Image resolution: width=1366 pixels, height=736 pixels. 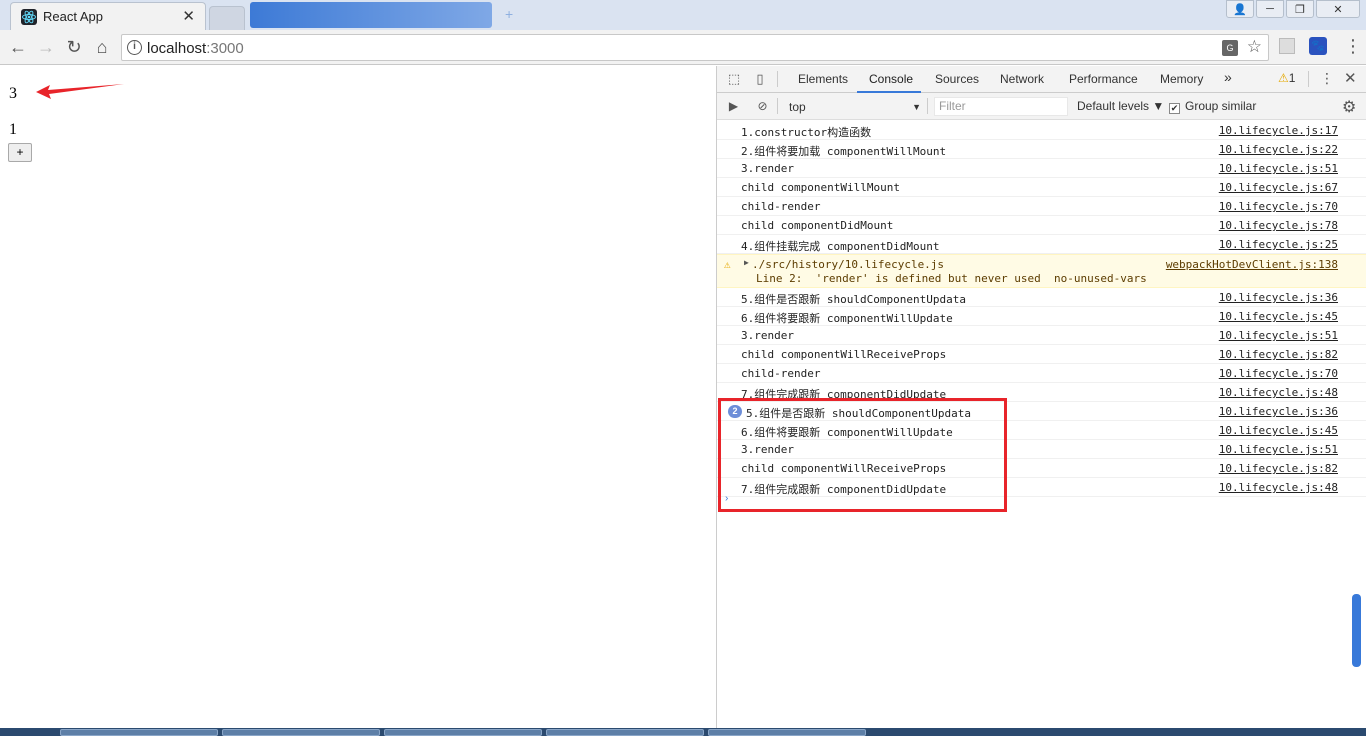 What do you see at coordinates (760, 79) in the screenshot?
I see `device-toolbar-icon: ▯` at bounding box center [760, 79].